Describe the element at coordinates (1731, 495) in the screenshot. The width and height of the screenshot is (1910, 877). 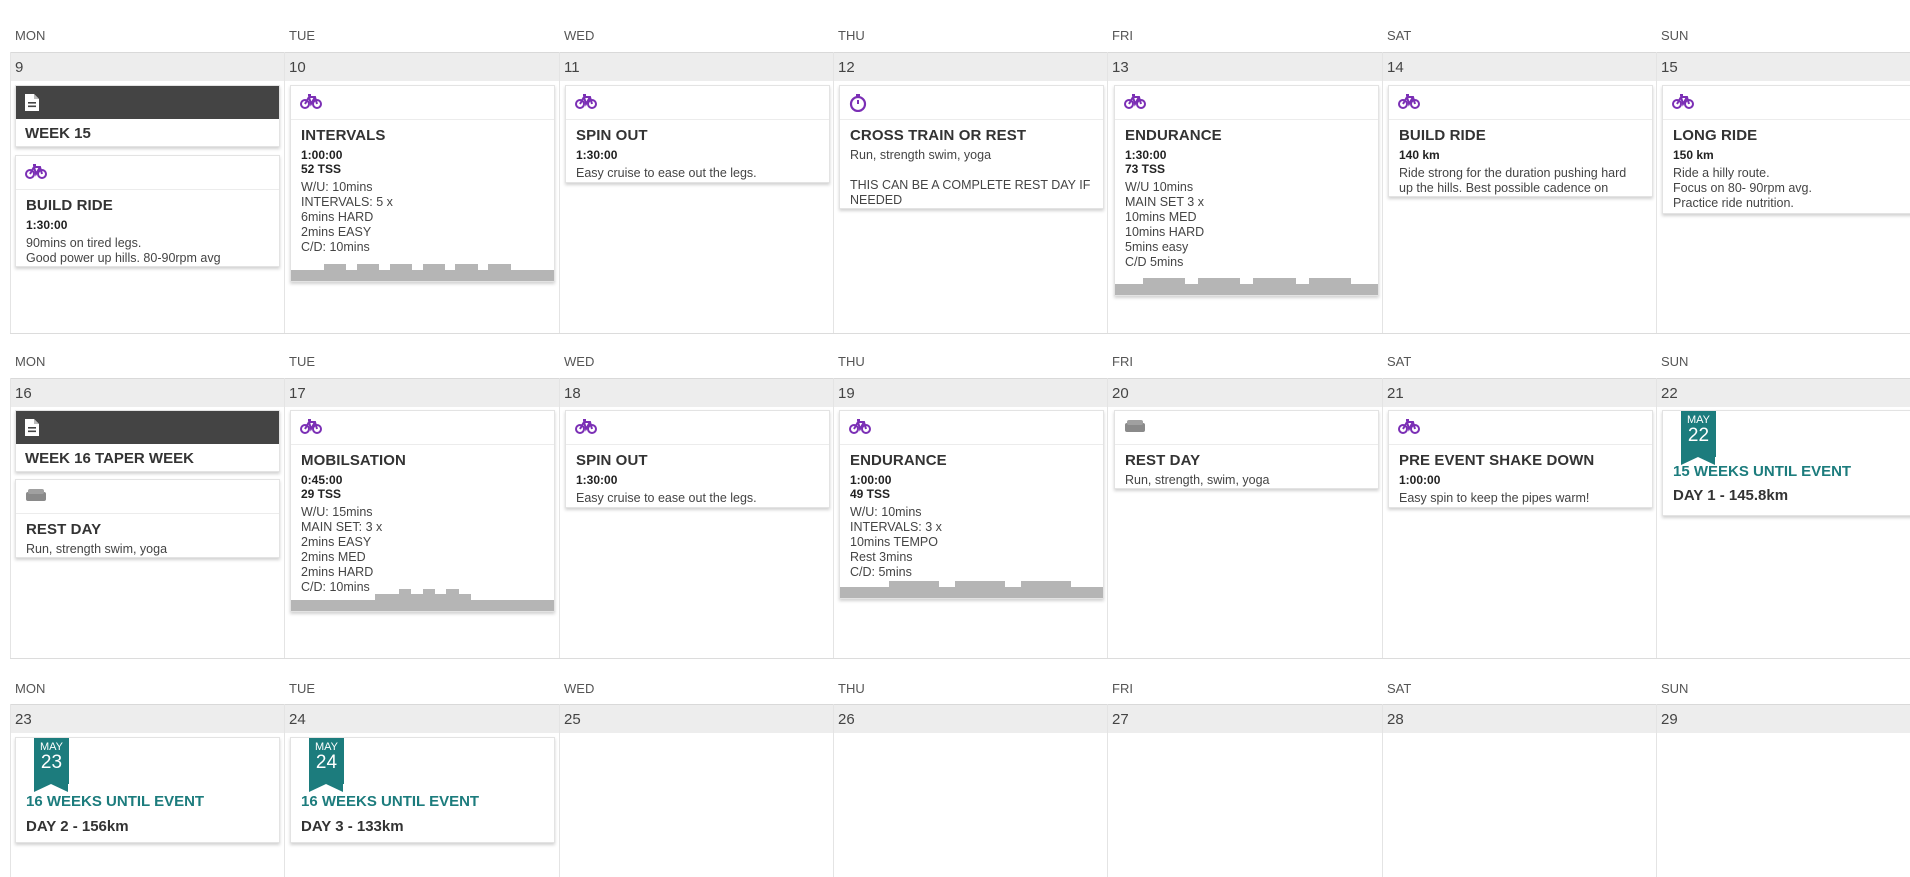
I see `event-day-label: DAY 1 - 145.8km` at that location.